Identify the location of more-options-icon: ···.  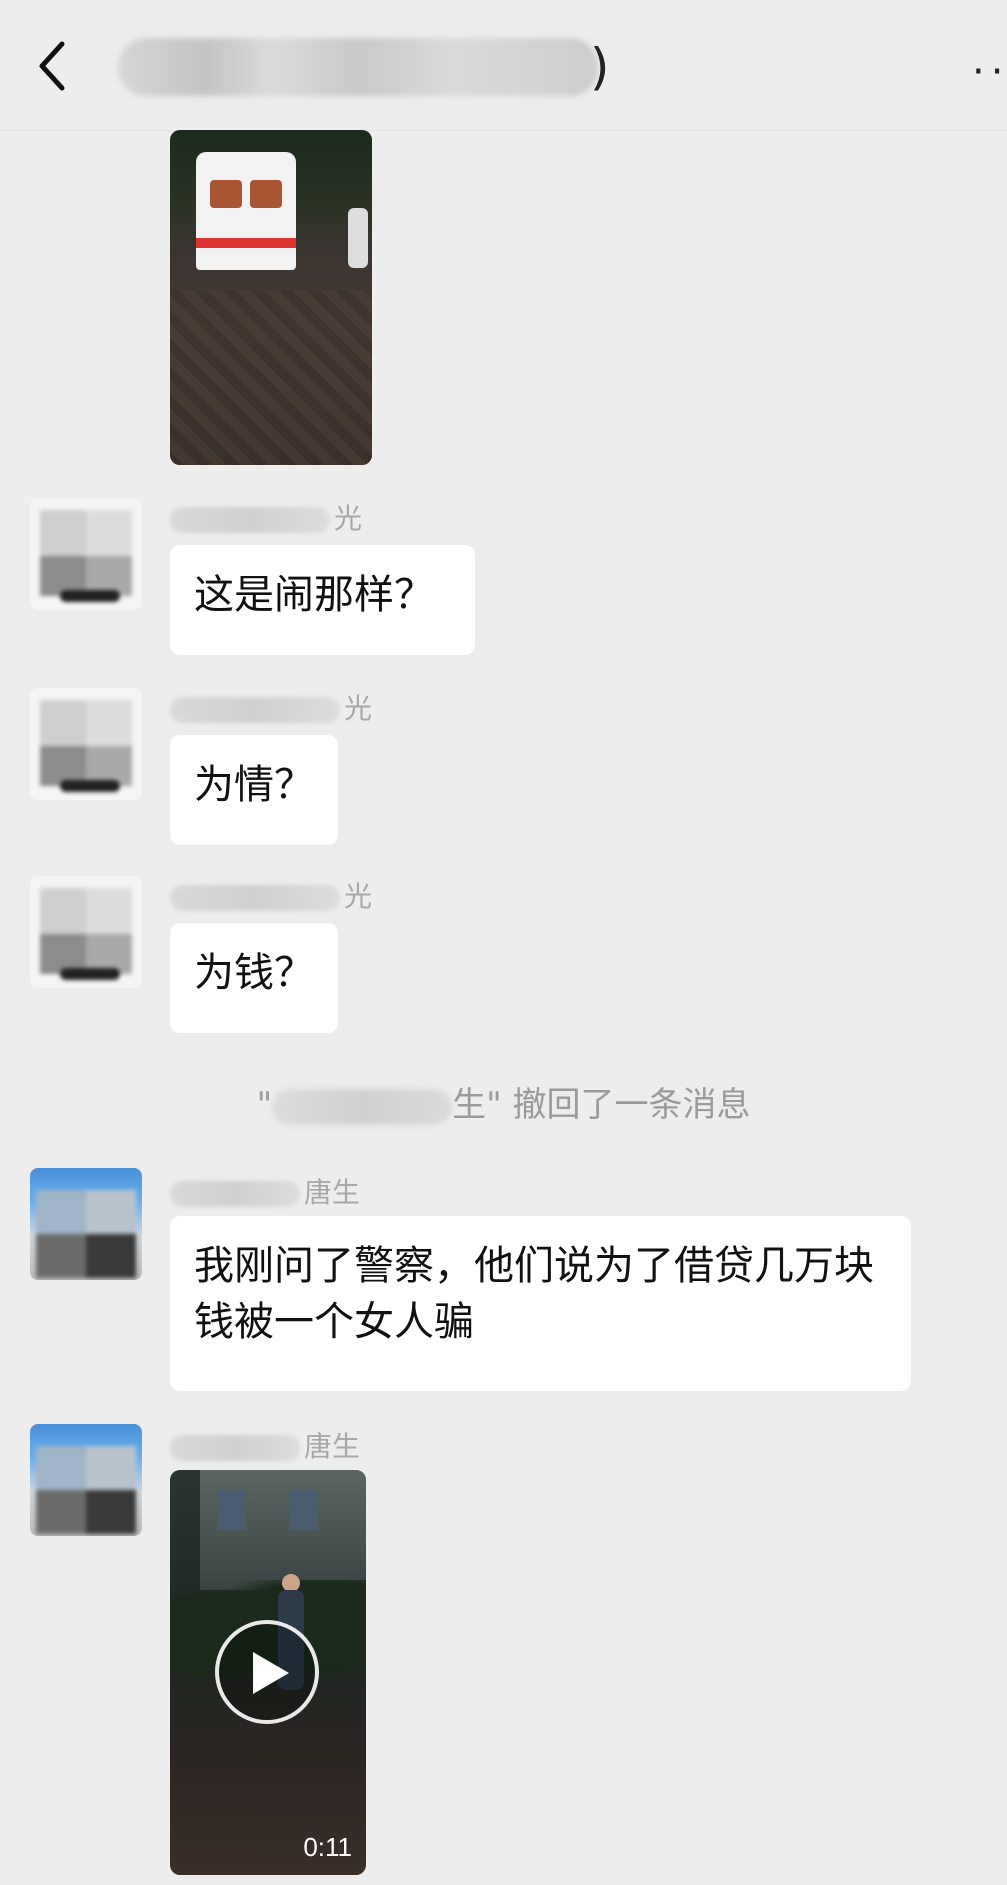
(989, 72).